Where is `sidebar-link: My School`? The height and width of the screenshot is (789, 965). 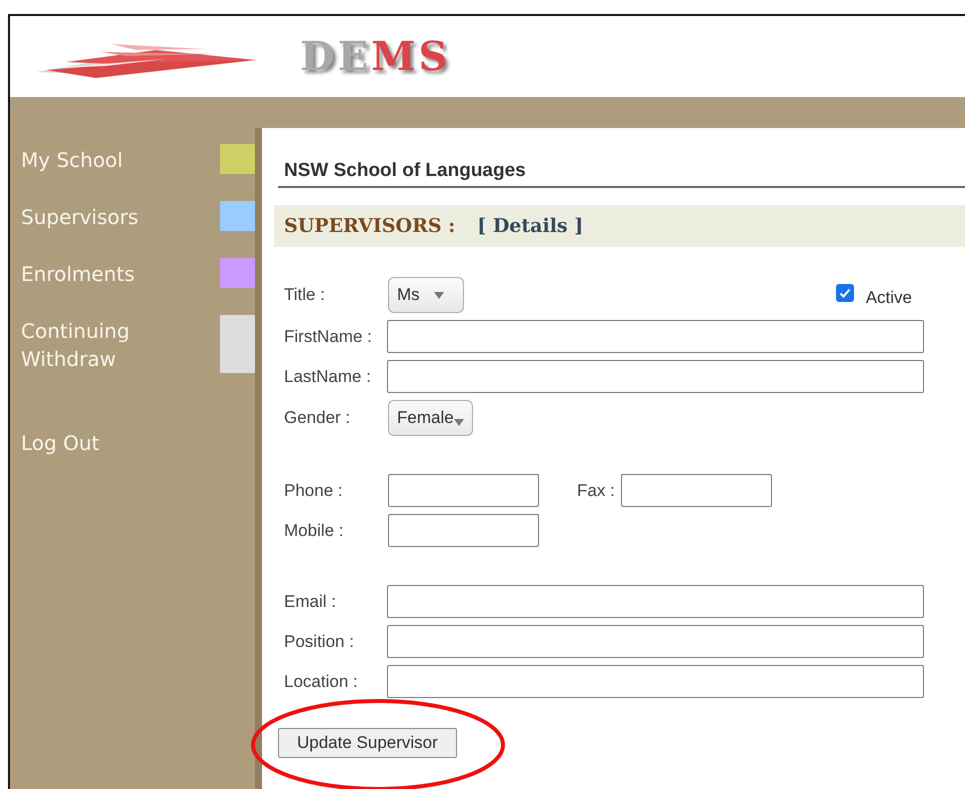
sidebar-link: My School is located at coordinates (106, 160).